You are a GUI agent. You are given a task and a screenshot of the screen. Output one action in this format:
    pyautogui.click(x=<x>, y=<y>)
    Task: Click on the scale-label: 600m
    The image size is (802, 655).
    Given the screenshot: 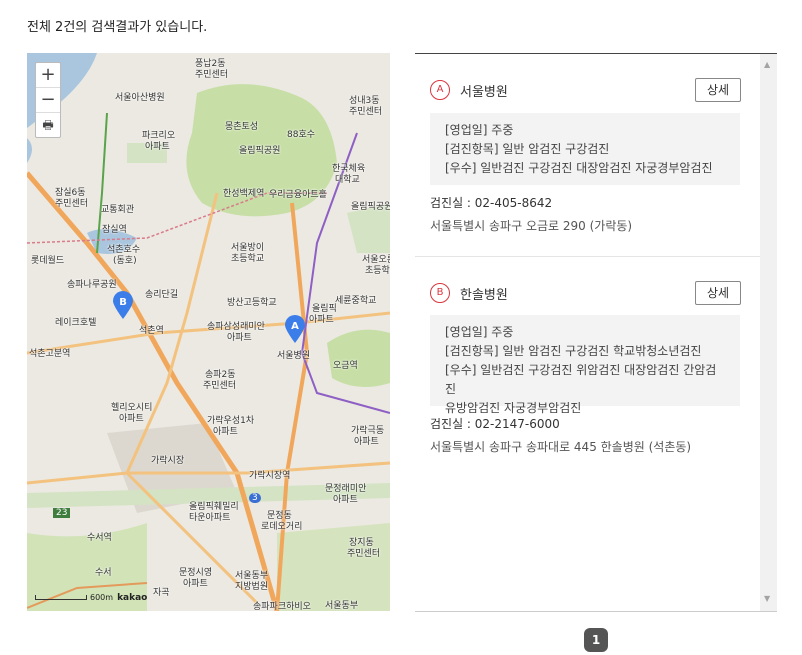 What is the action you would take?
    pyautogui.click(x=102, y=597)
    